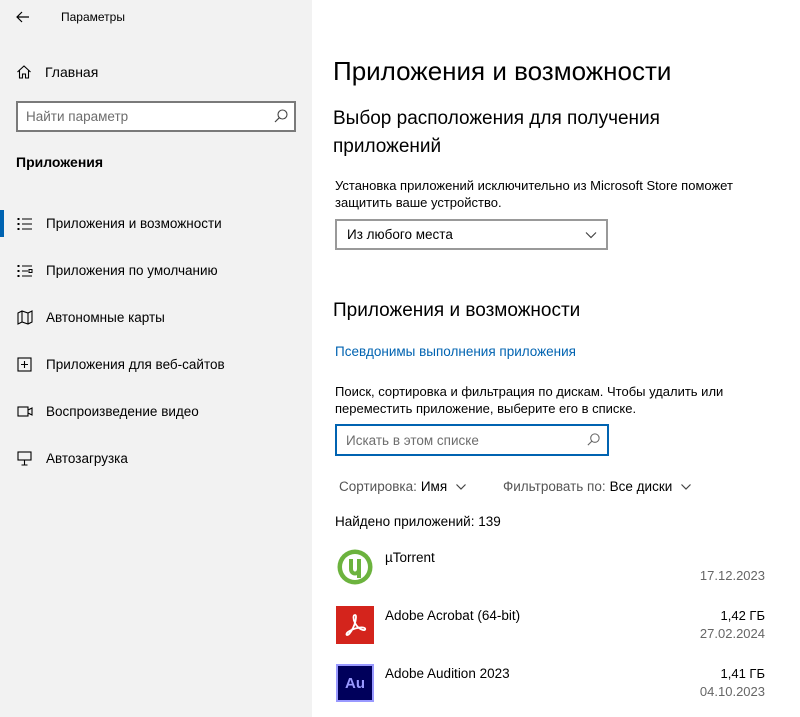 The image size is (800, 717). I want to click on app-size: 1,42 ГБ, so click(742, 615).